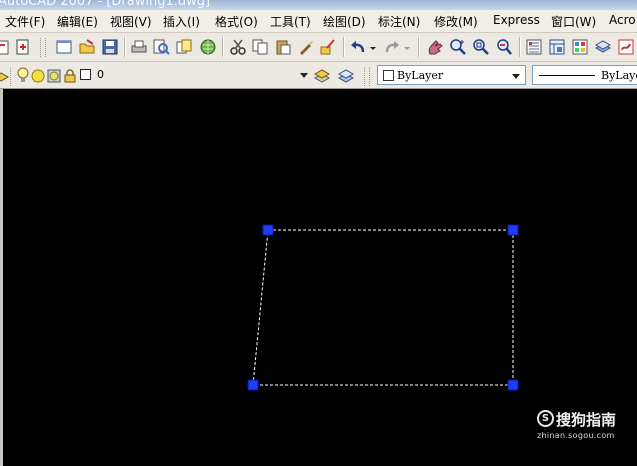  I want to click on toolbar-partial-icon, so click(6, 47).